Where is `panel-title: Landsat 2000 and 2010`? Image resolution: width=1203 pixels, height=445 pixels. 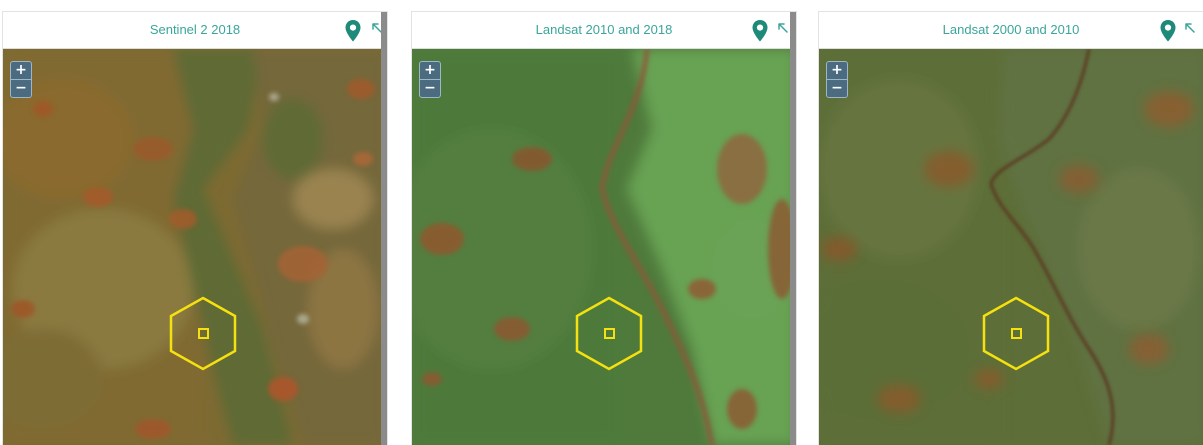 panel-title: Landsat 2000 and 2010 is located at coordinates (1011, 29).